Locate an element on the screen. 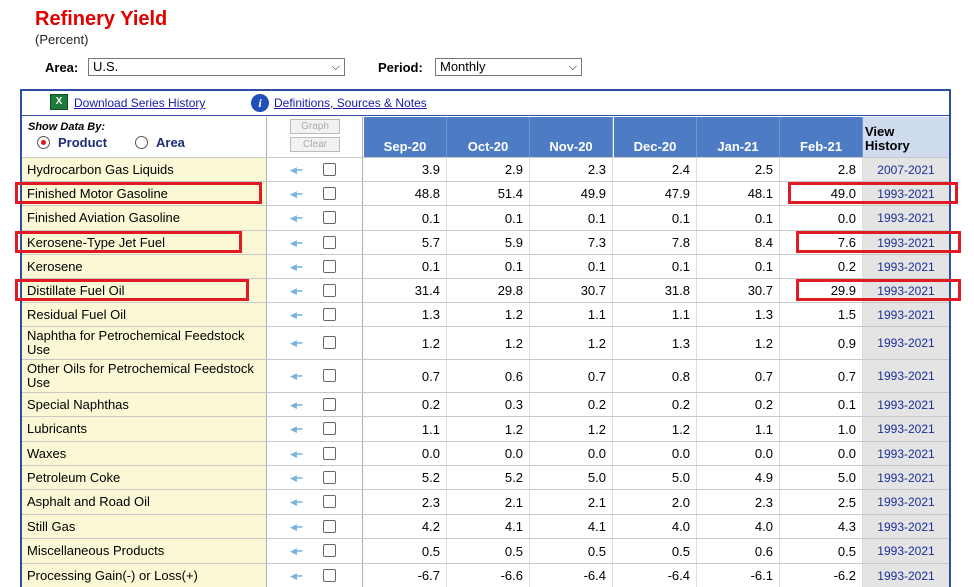 The width and height of the screenshot is (974, 587). graph-controls-header: Graph Clear is located at coordinates (315, 137).